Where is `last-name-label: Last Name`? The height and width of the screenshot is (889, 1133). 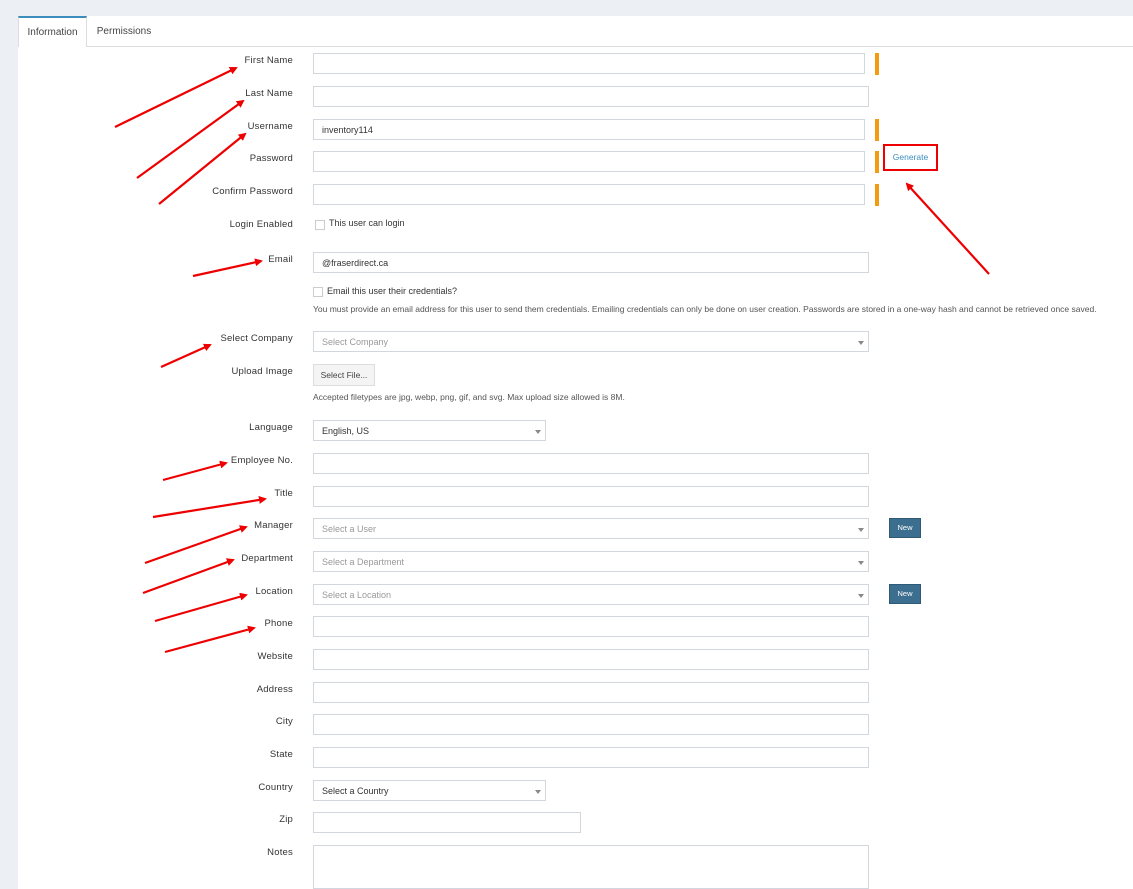 last-name-label: Last Name is located at coordinates (269, 93).